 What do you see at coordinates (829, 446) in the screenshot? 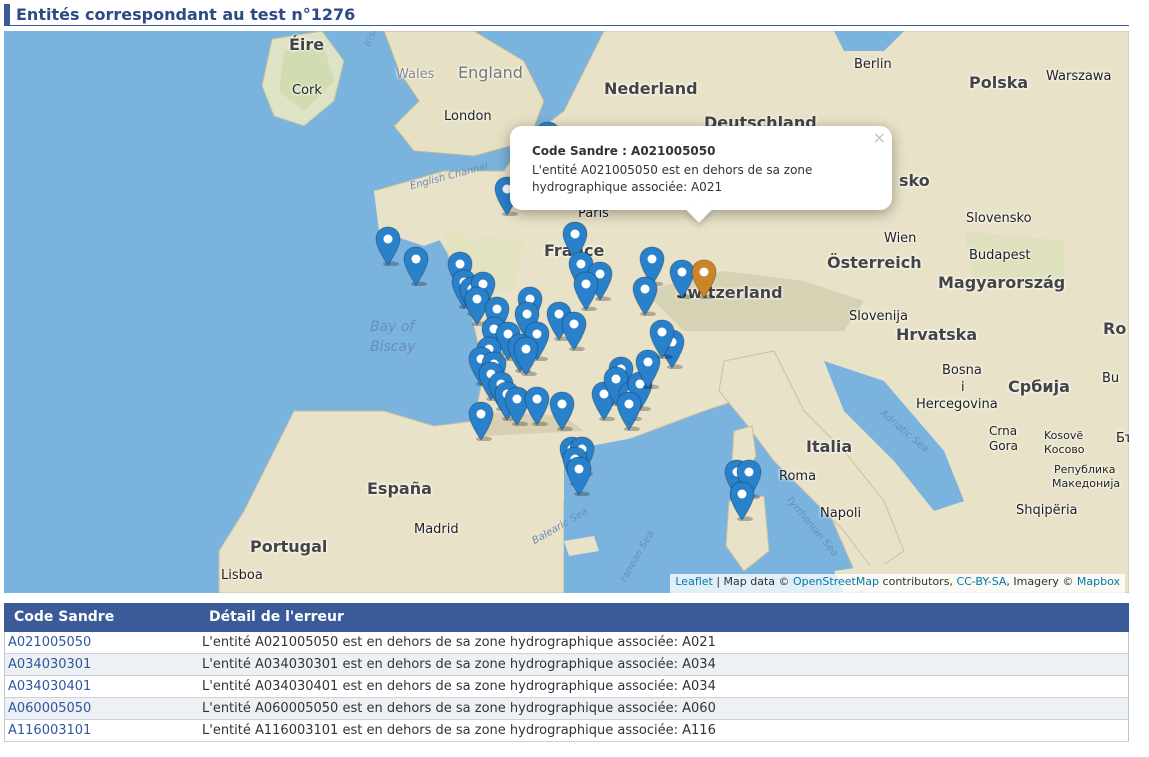
I see `label-italia: Italia` at bounding box center [829, 446].